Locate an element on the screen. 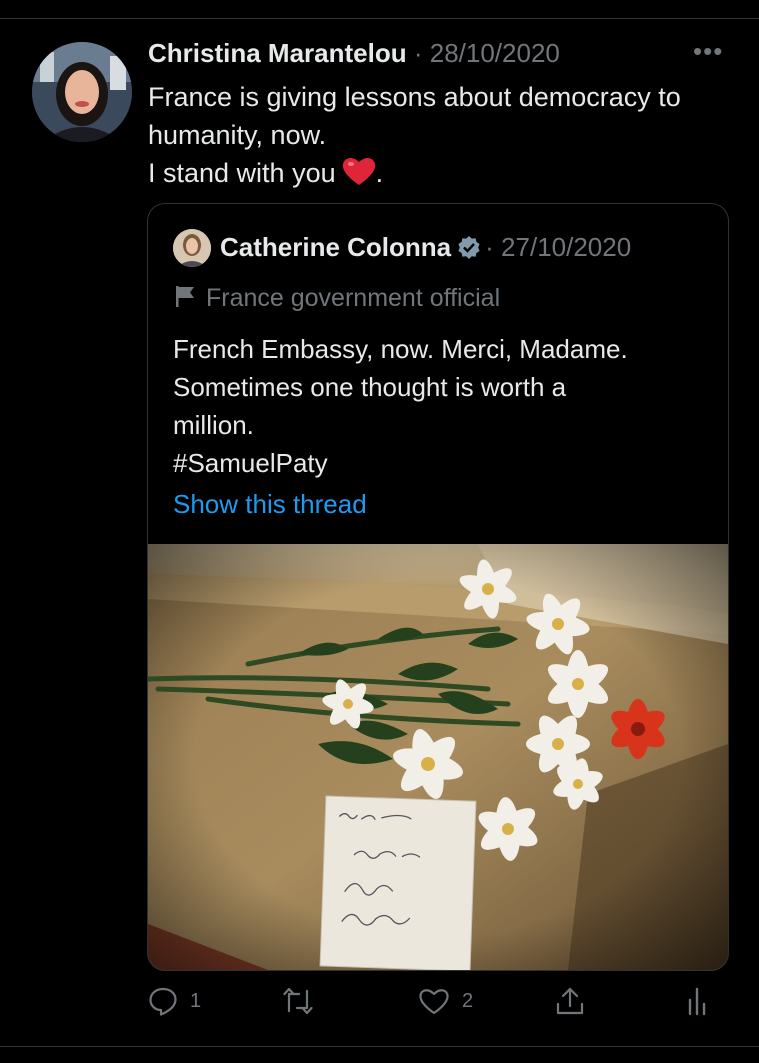  retweet-button is located at coordinates (298, 1001).